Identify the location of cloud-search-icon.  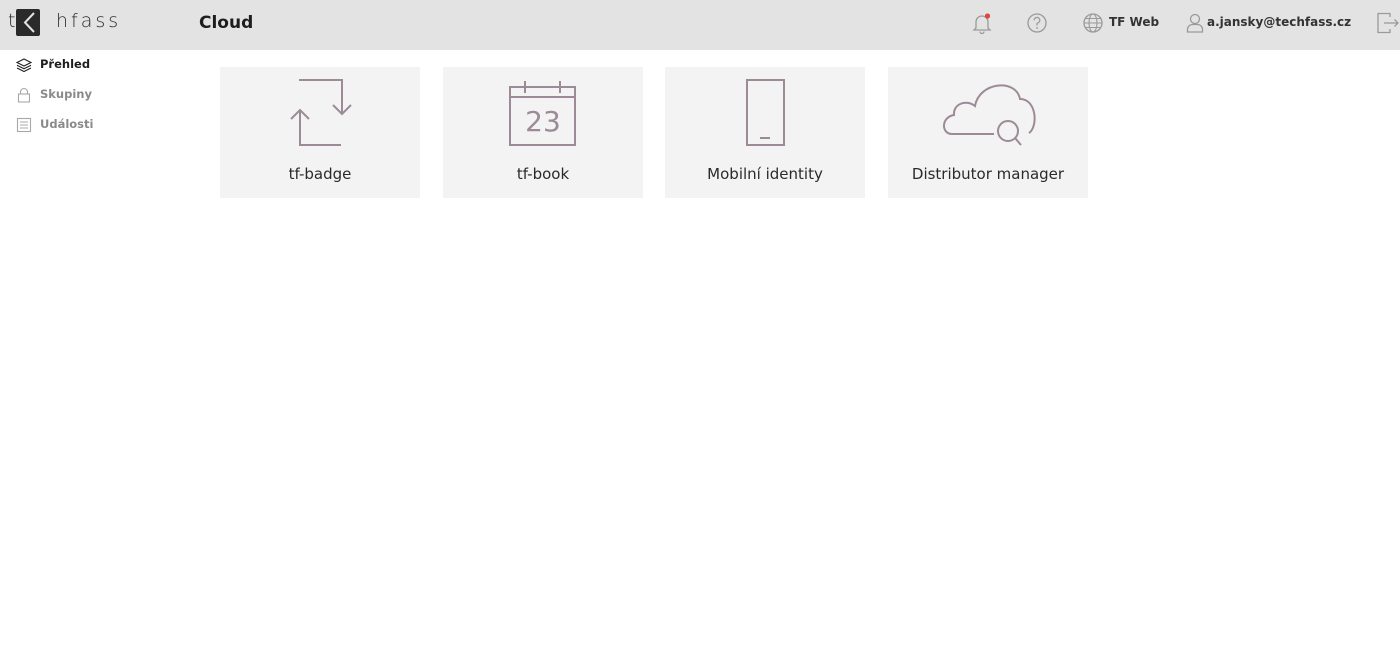
(988, 113).